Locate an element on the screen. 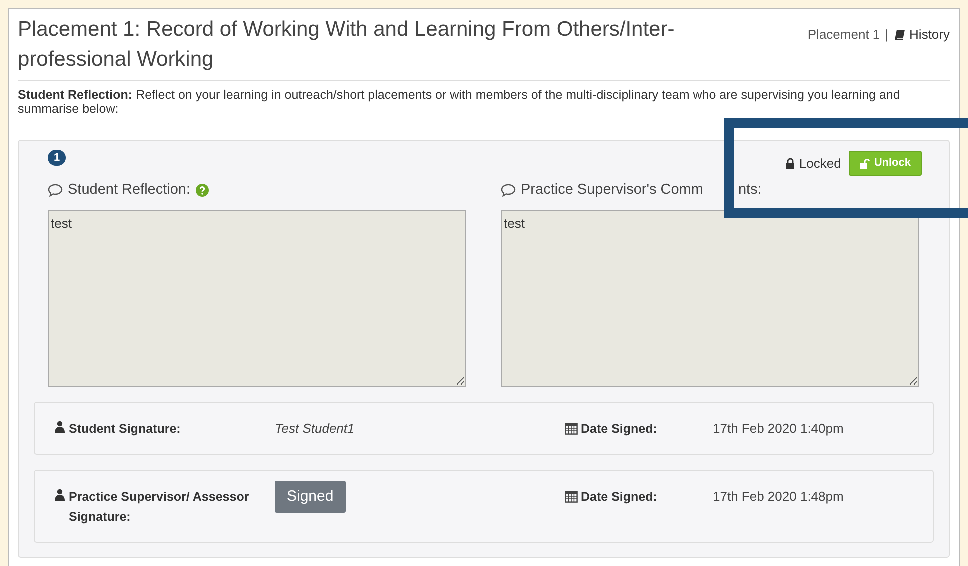  instruction-text: Student Reflection: Reflect on your learning in outreach/short placements or with members of the multi-disciplinary team who are supervising you learning and summarise below: is located at coordinates (460, 102).